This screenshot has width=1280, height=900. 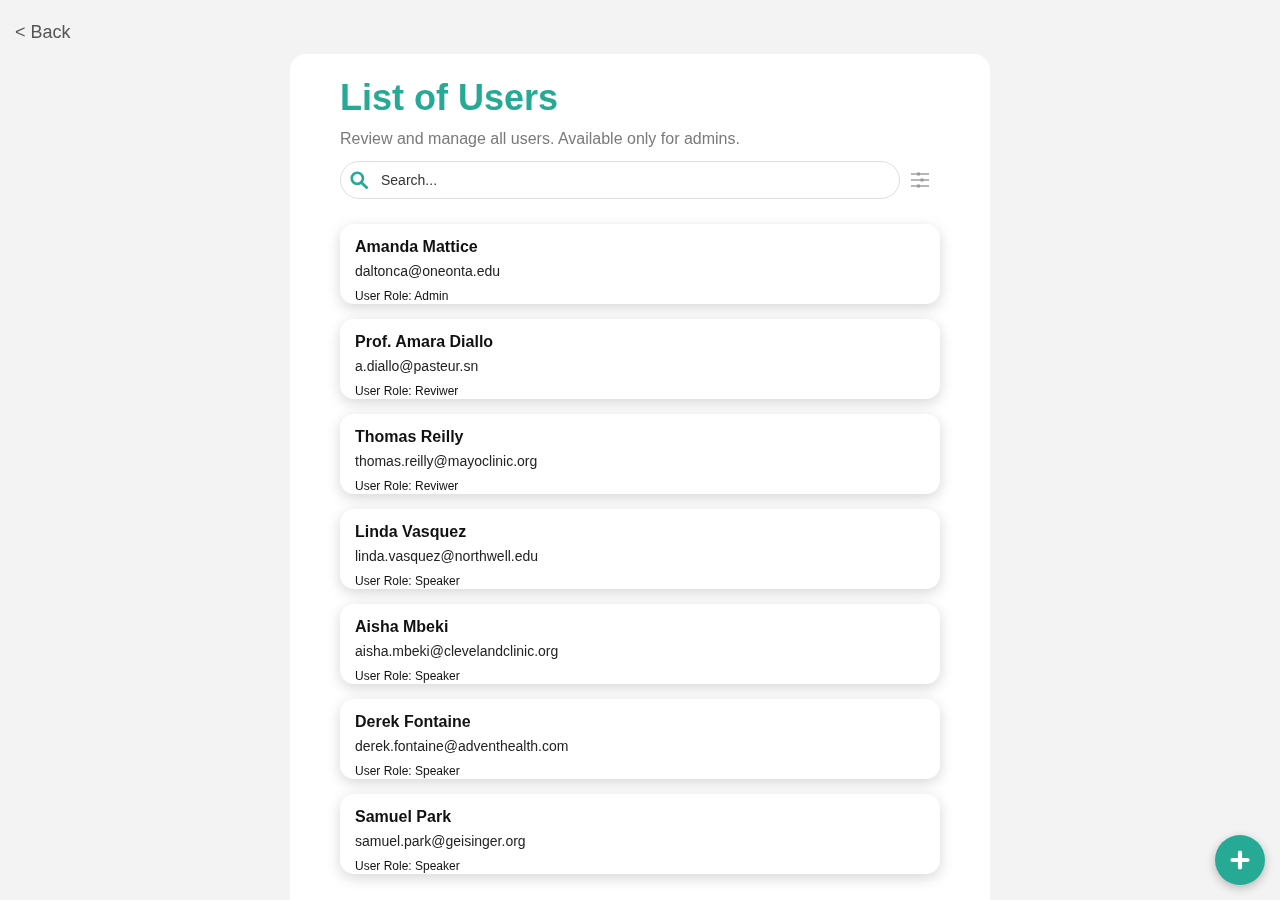 I want to click on add-button, so click(x=1240, y=860).